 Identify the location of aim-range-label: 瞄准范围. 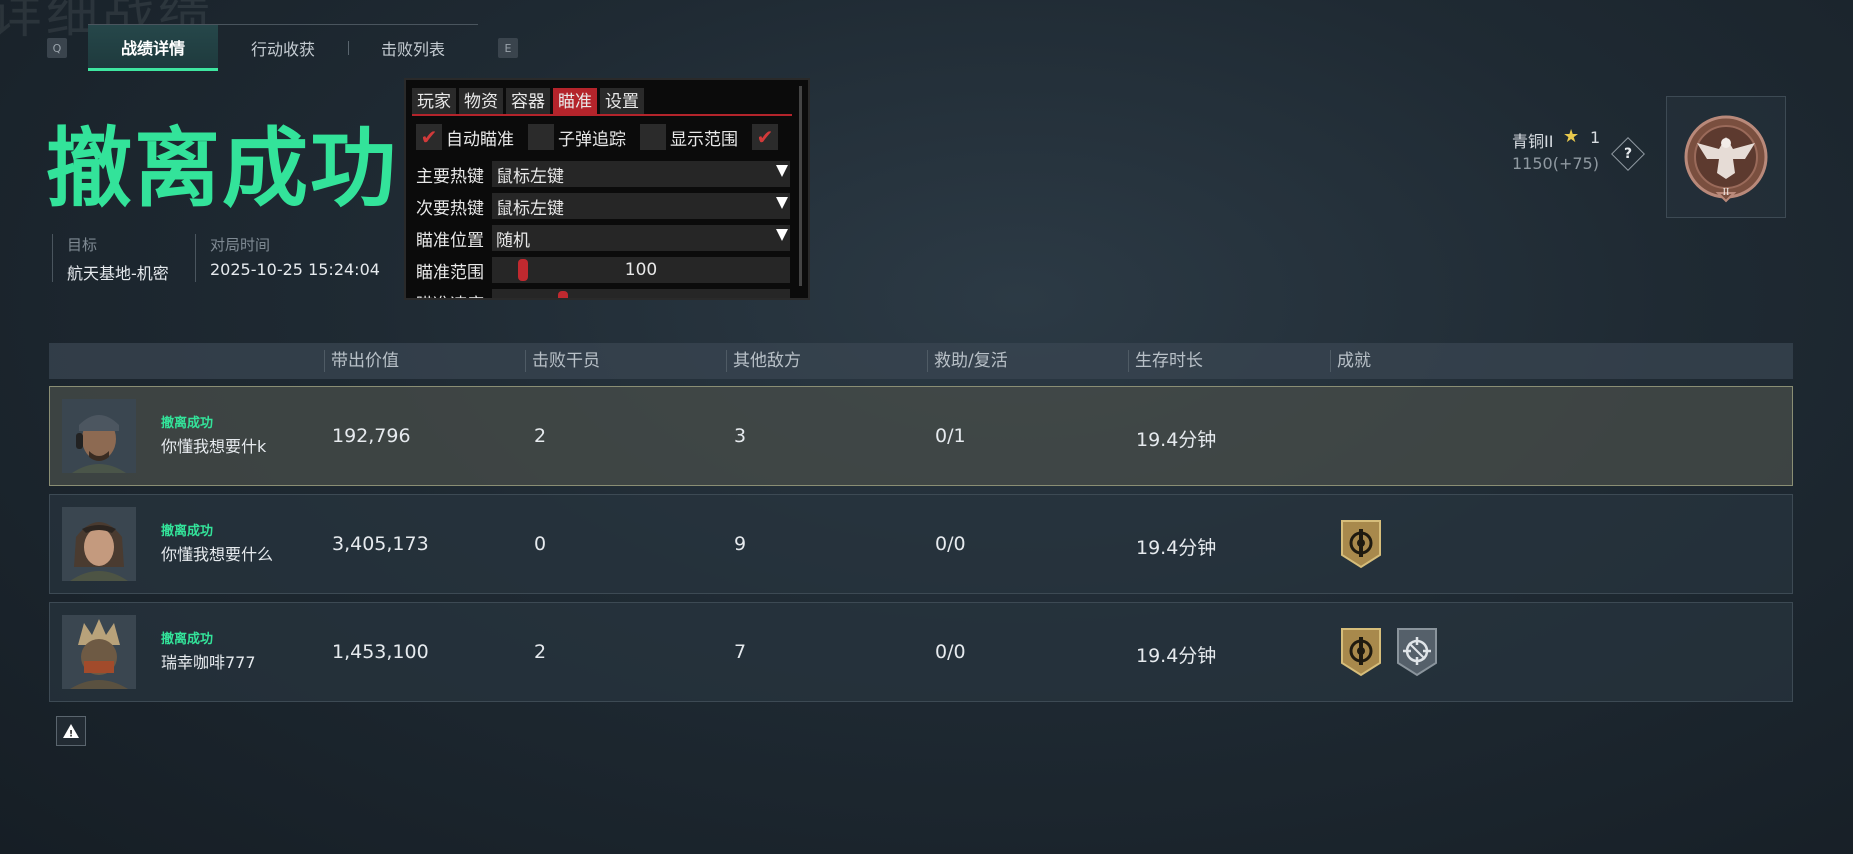
(450, 272).